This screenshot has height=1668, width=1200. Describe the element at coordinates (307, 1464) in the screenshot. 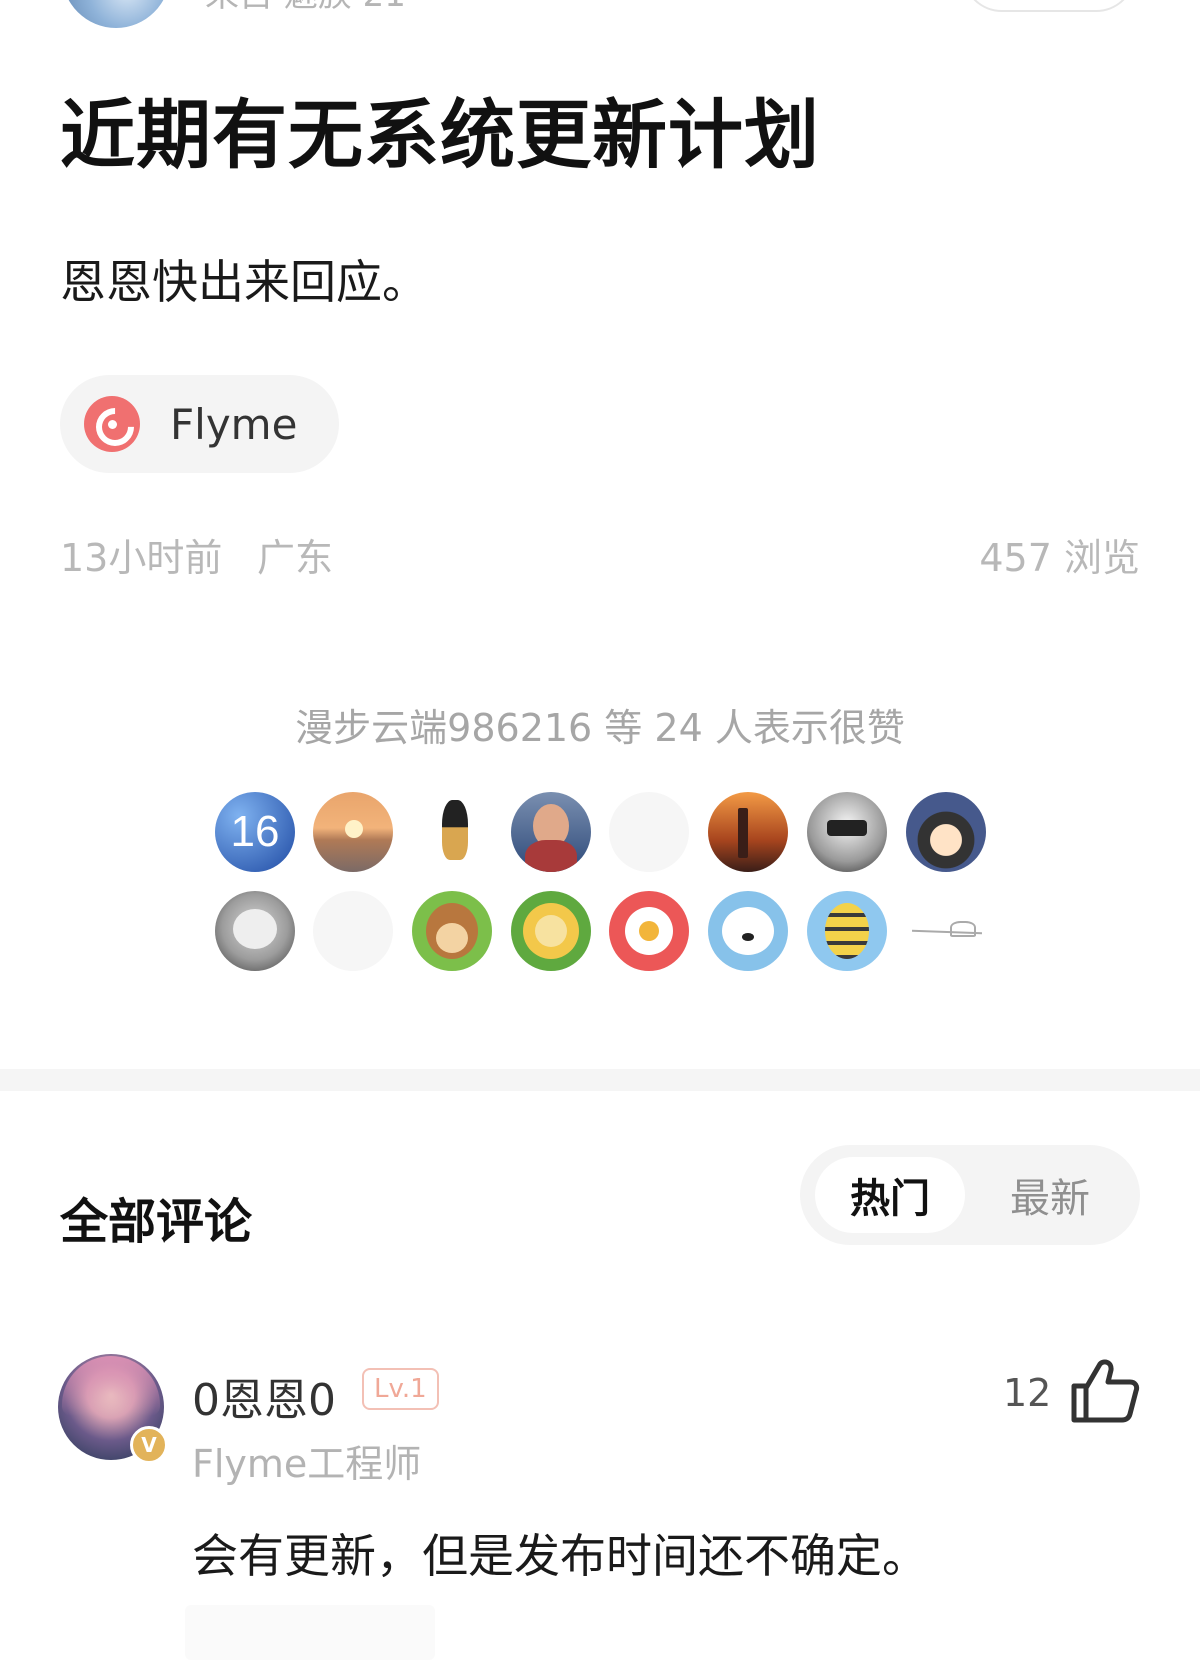

I see `commenter-role: Flyme工程师` at that location.